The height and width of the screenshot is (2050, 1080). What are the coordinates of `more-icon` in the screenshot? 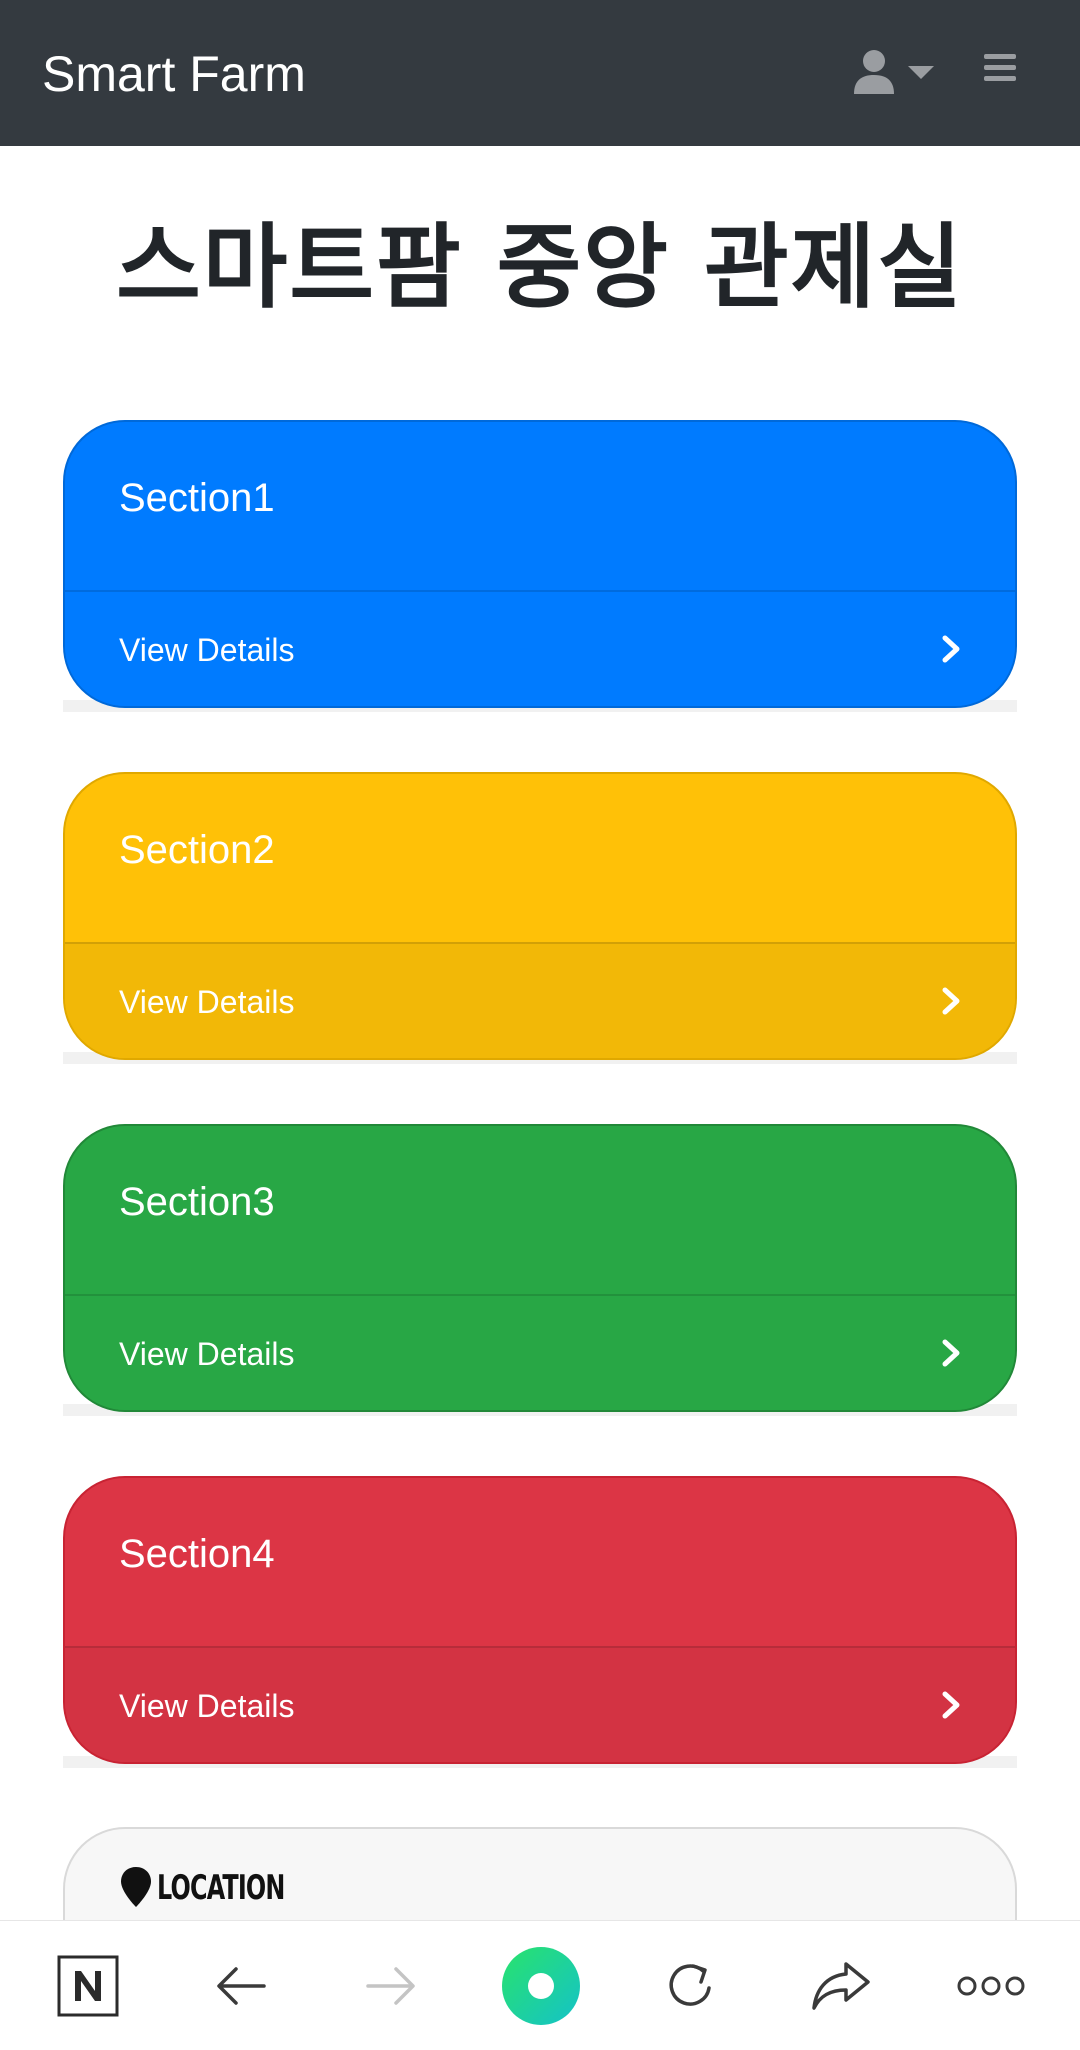 It's located at (991, 1986).